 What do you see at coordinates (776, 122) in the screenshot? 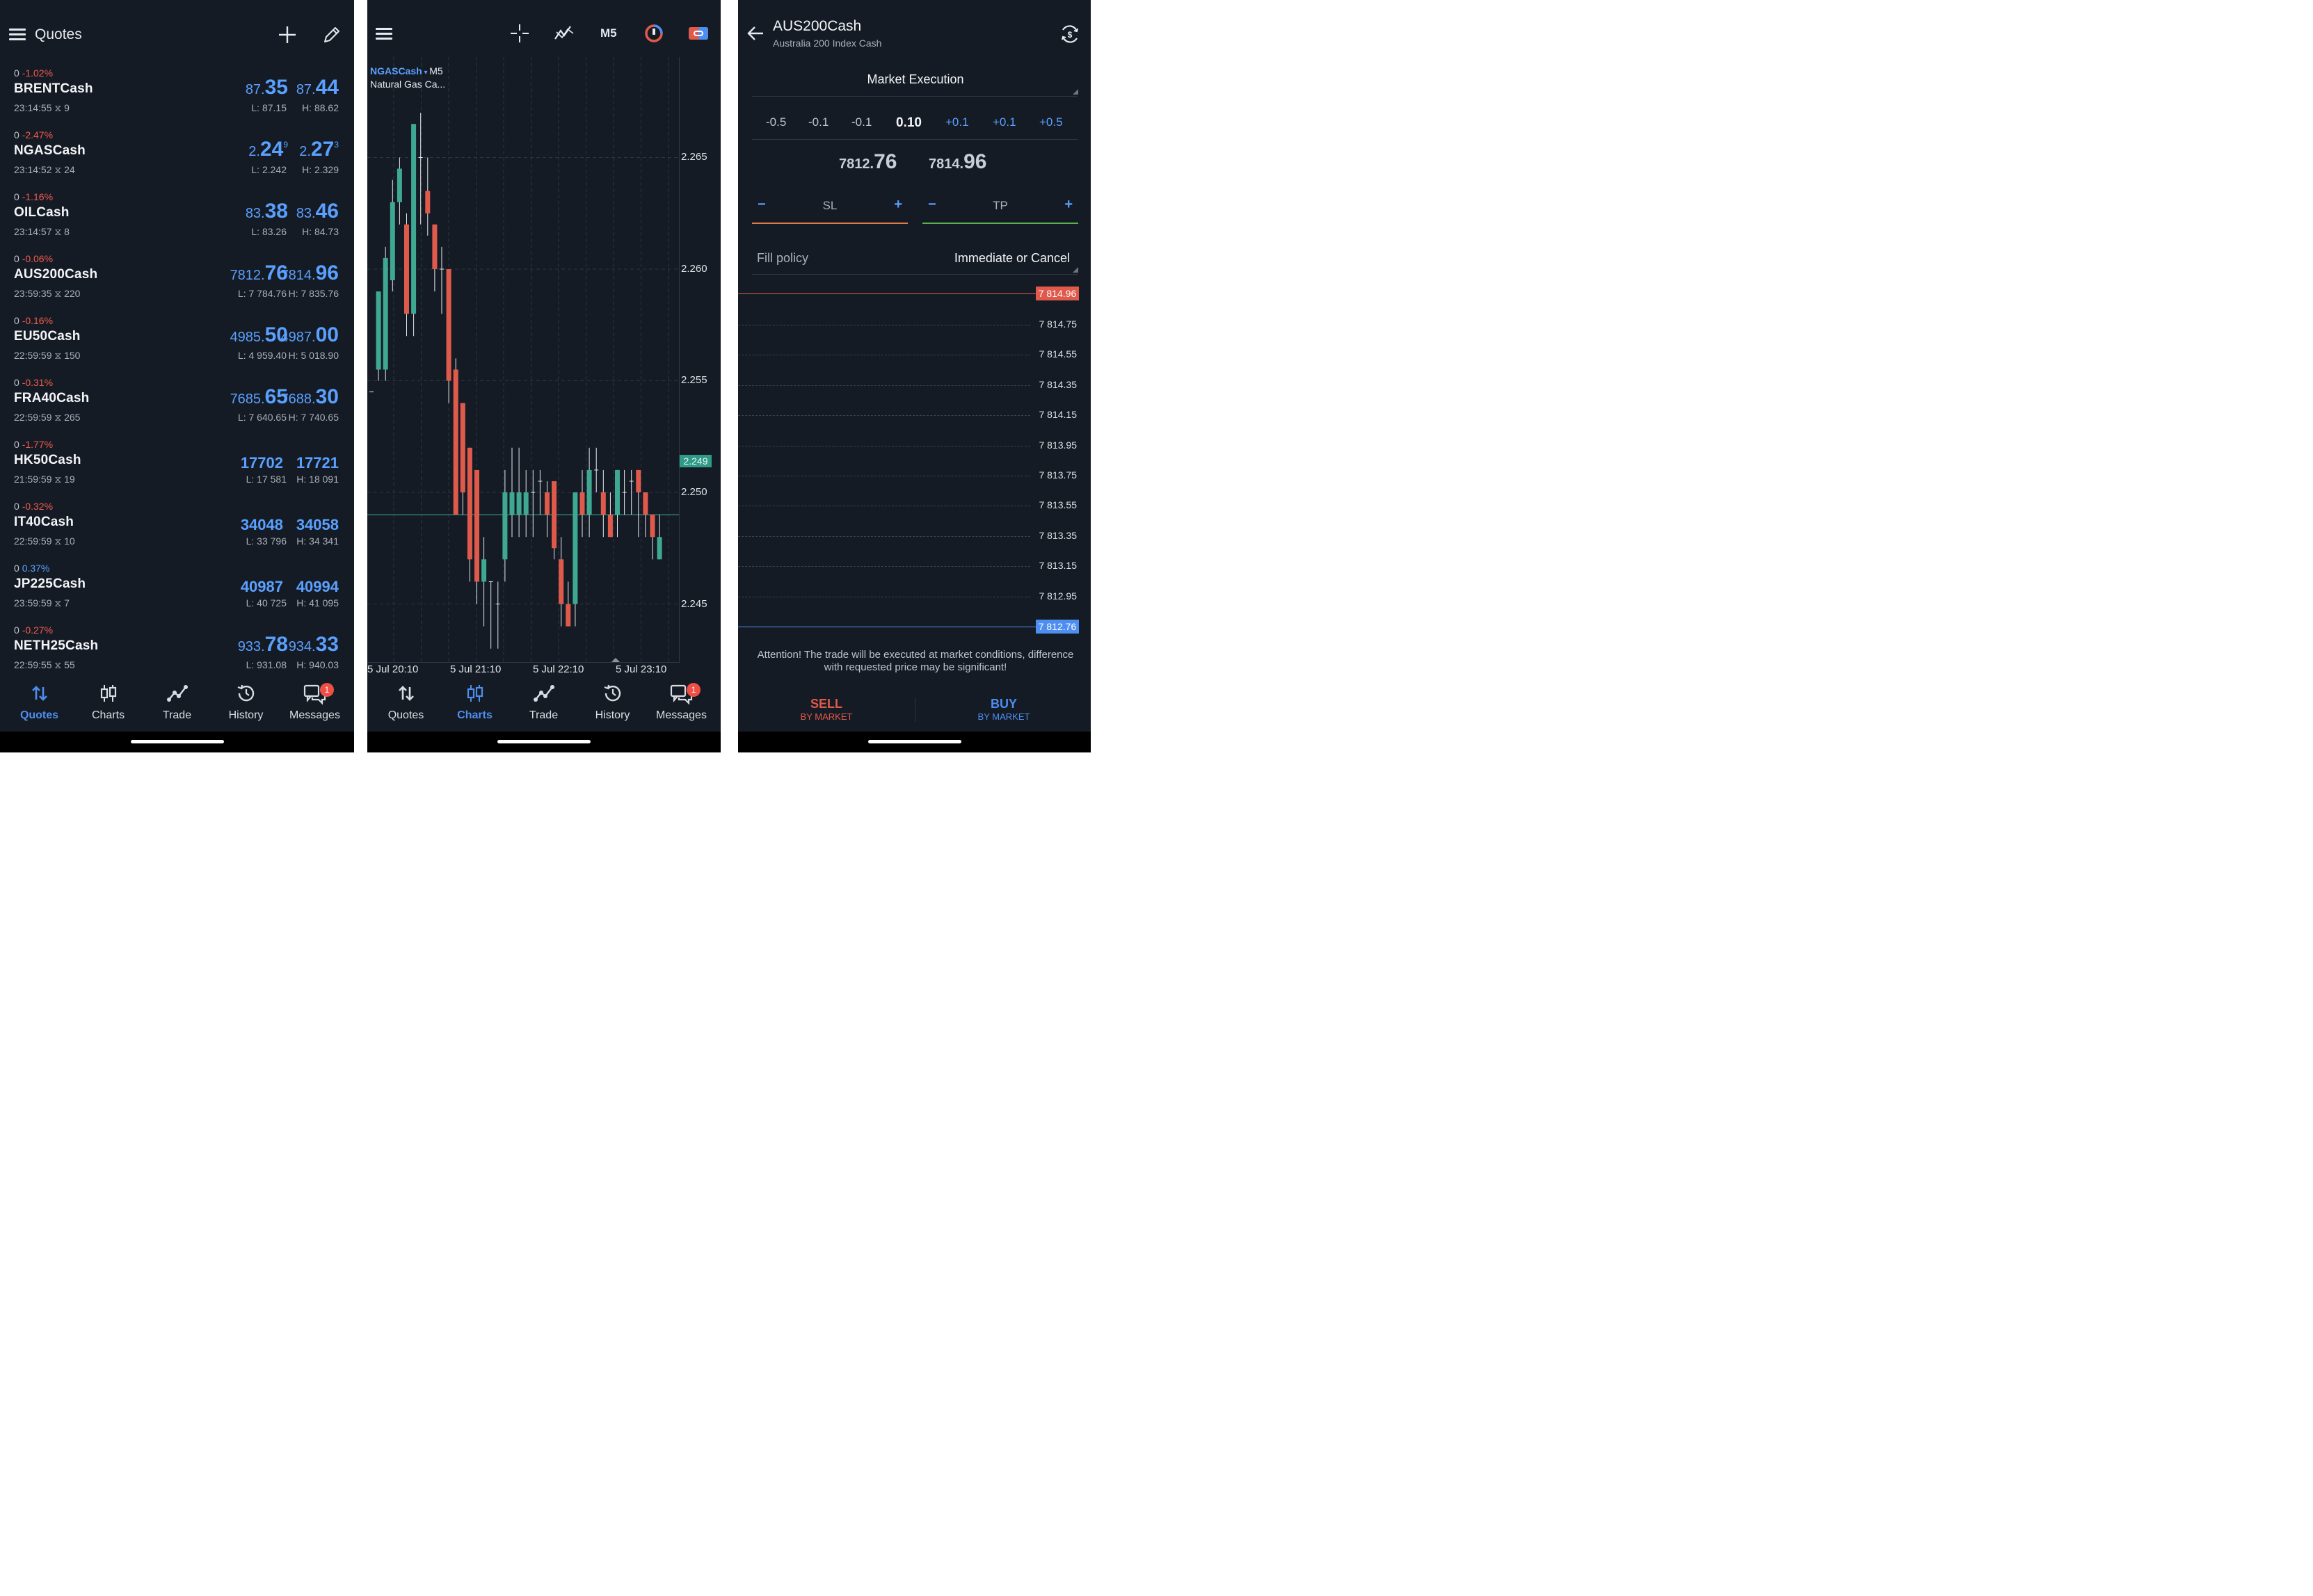
I see `volume-step-button: -0.5` at bounding box center [776, 122].